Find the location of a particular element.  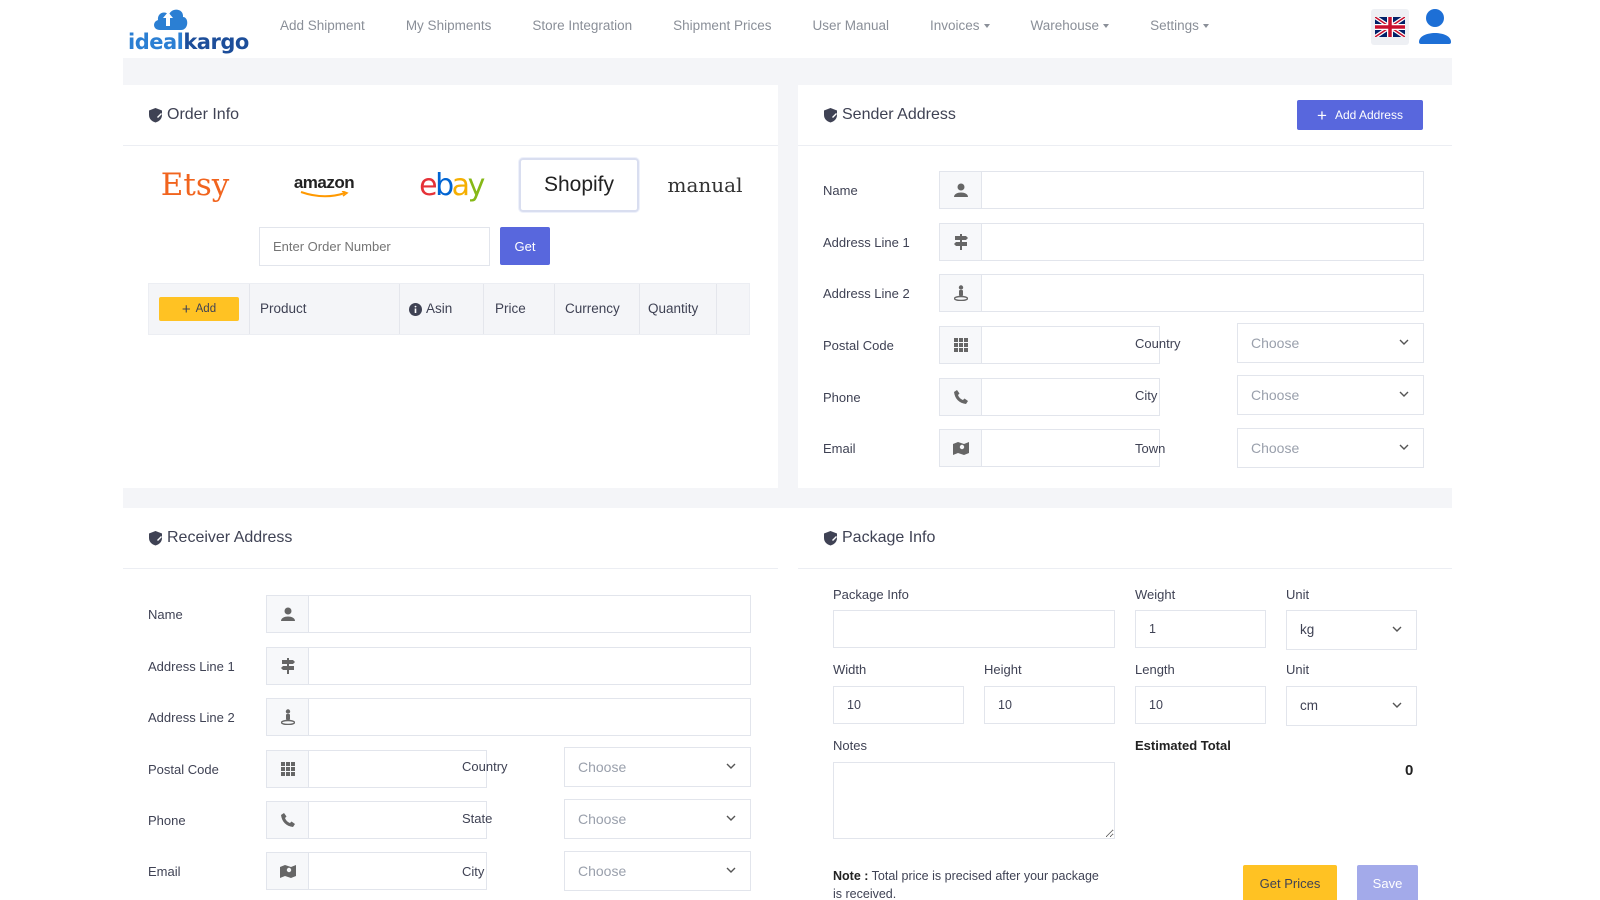

receiver-address2-input is located at coordinates (530, 717).